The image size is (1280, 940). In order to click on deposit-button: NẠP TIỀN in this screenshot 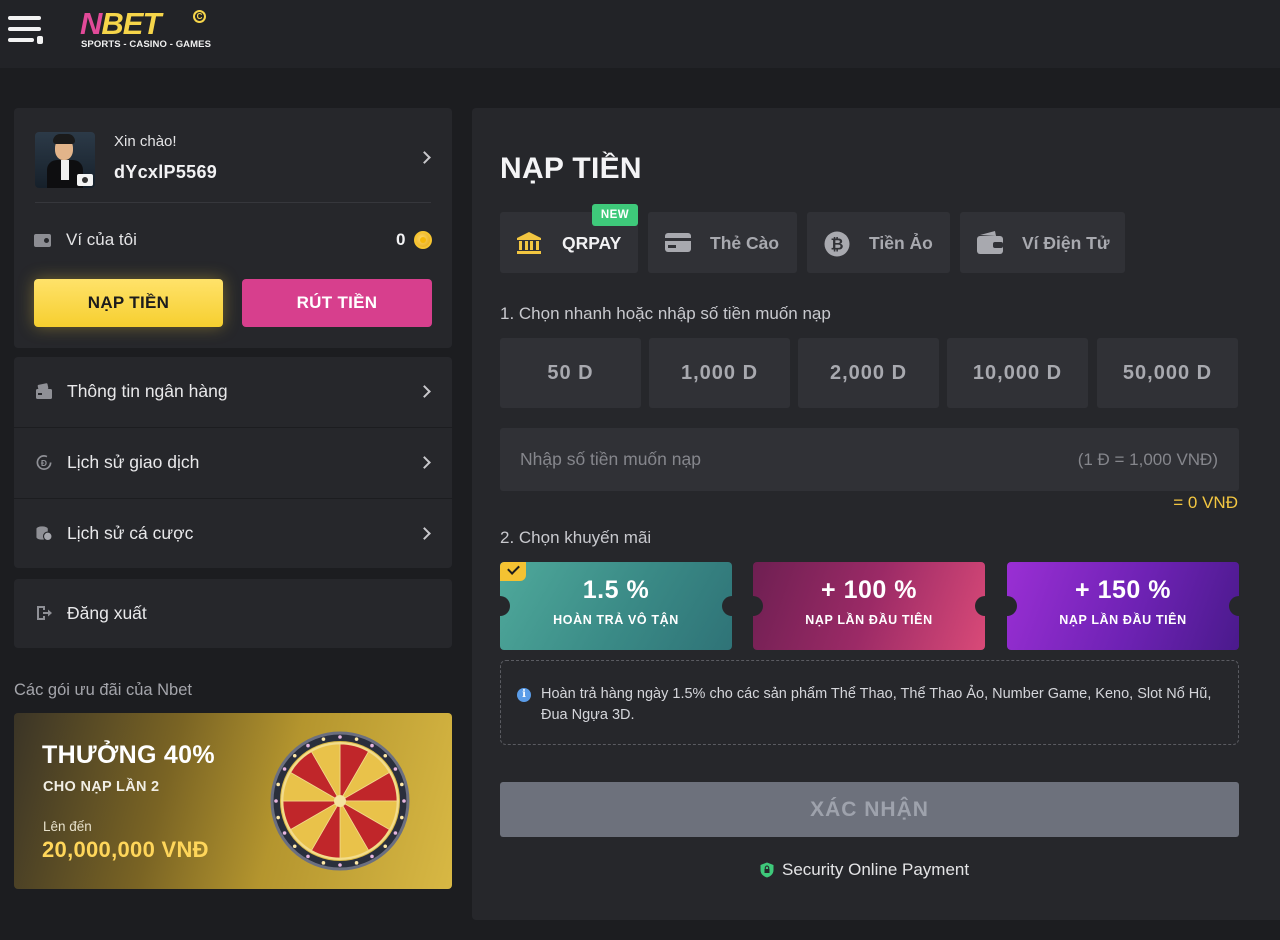, I will do `click(128, 303)`.